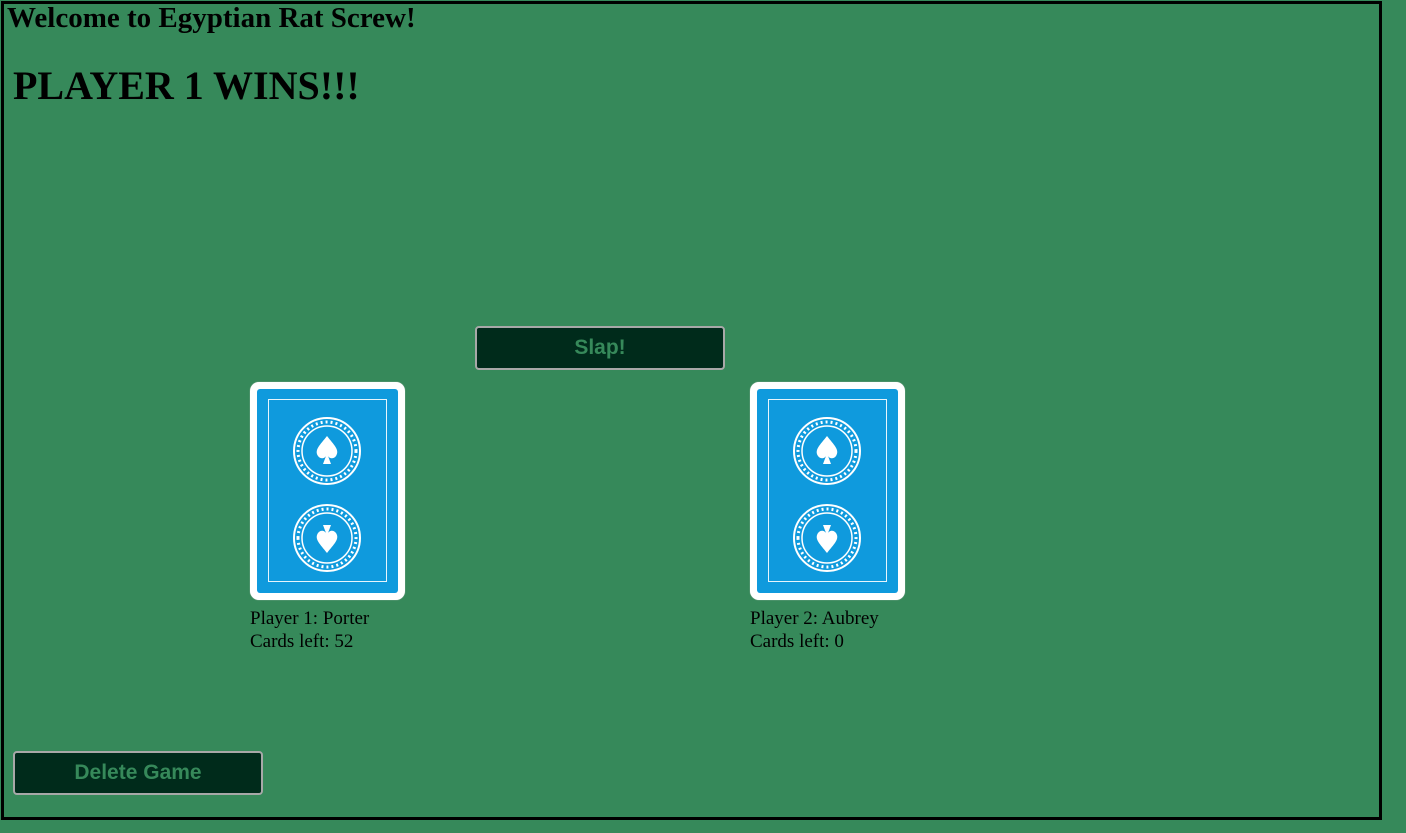  I want to click on page-title: Welcome to Egyptian Rat Screw!, so click(211, 18).